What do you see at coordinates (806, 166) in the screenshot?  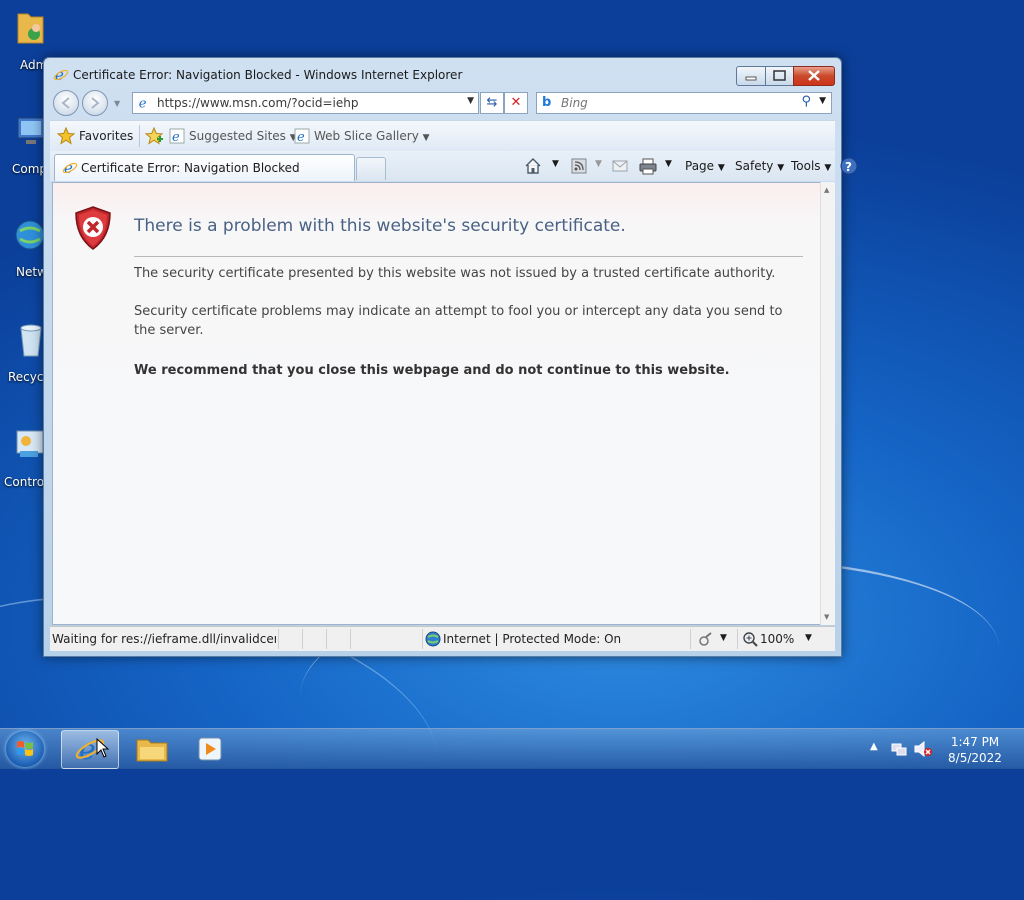 I see `tools-menu-label: Tools` at bounding box center [806, 166].